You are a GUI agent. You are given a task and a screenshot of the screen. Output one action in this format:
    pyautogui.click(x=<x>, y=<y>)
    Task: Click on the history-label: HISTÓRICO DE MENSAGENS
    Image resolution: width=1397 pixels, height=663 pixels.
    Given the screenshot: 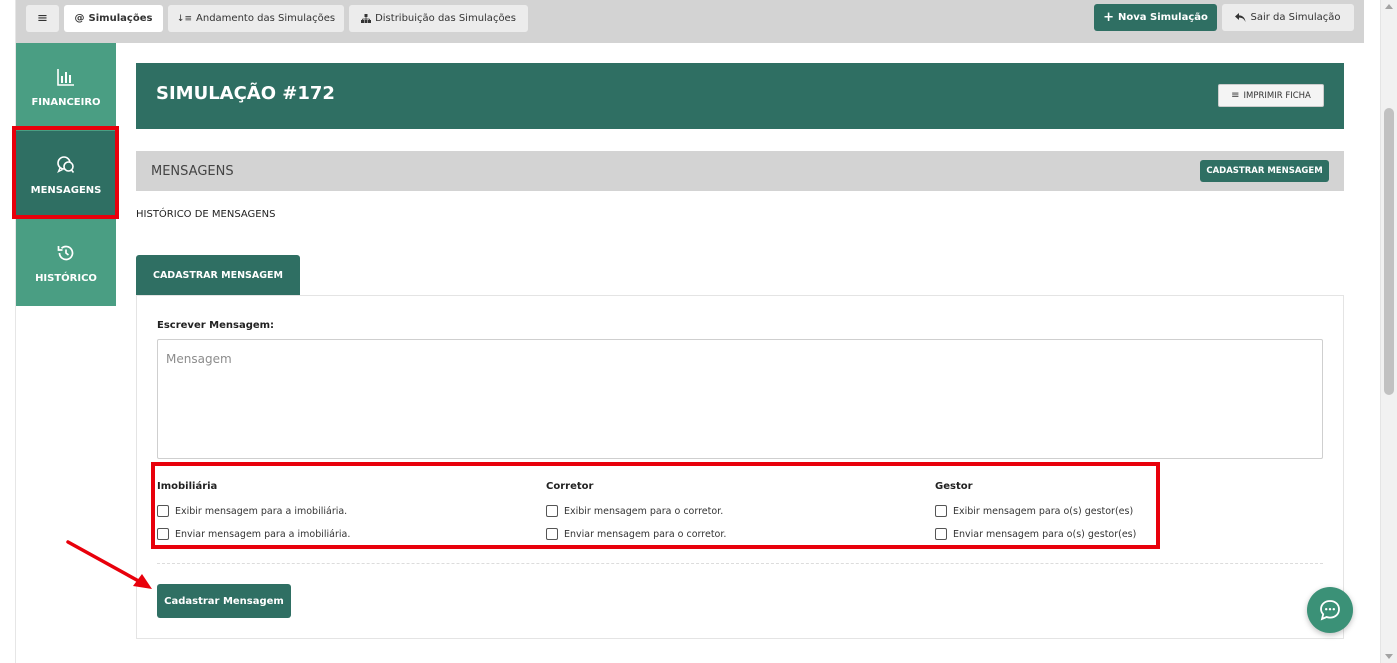 What is the action you would take?
    pyautogui.click(x=206, y=214)
    